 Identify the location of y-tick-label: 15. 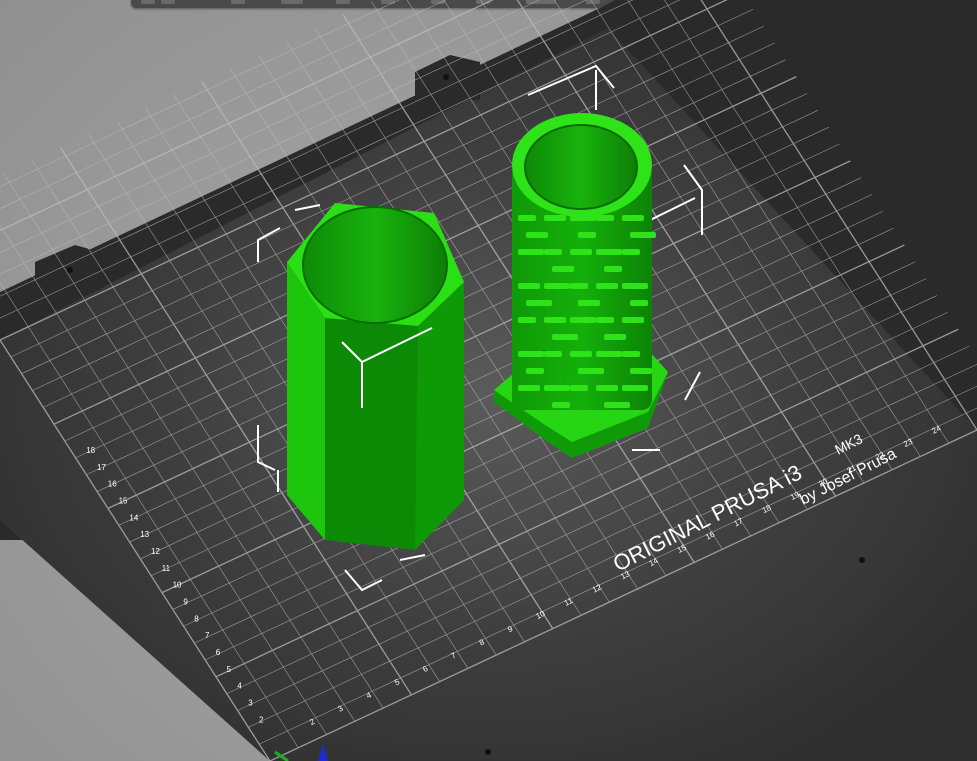
(123, 500).